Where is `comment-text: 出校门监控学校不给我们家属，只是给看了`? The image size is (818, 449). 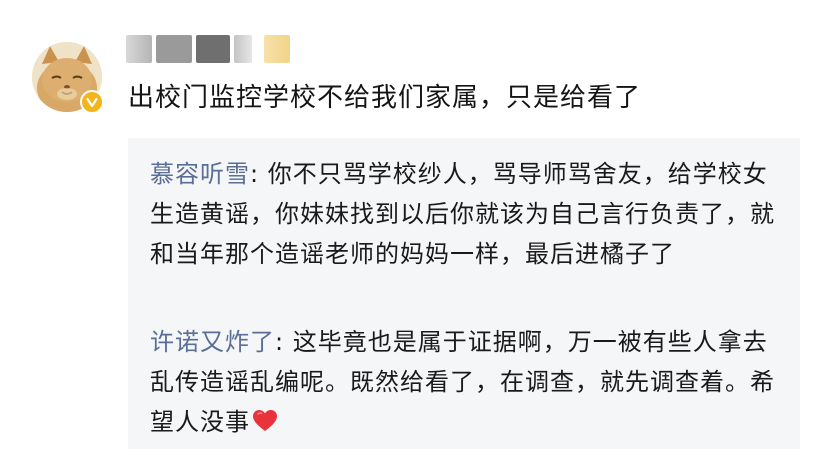 comment-text: 出校门监控学校不给我们家属，只是给看了 is located at coordinates (385, 98).